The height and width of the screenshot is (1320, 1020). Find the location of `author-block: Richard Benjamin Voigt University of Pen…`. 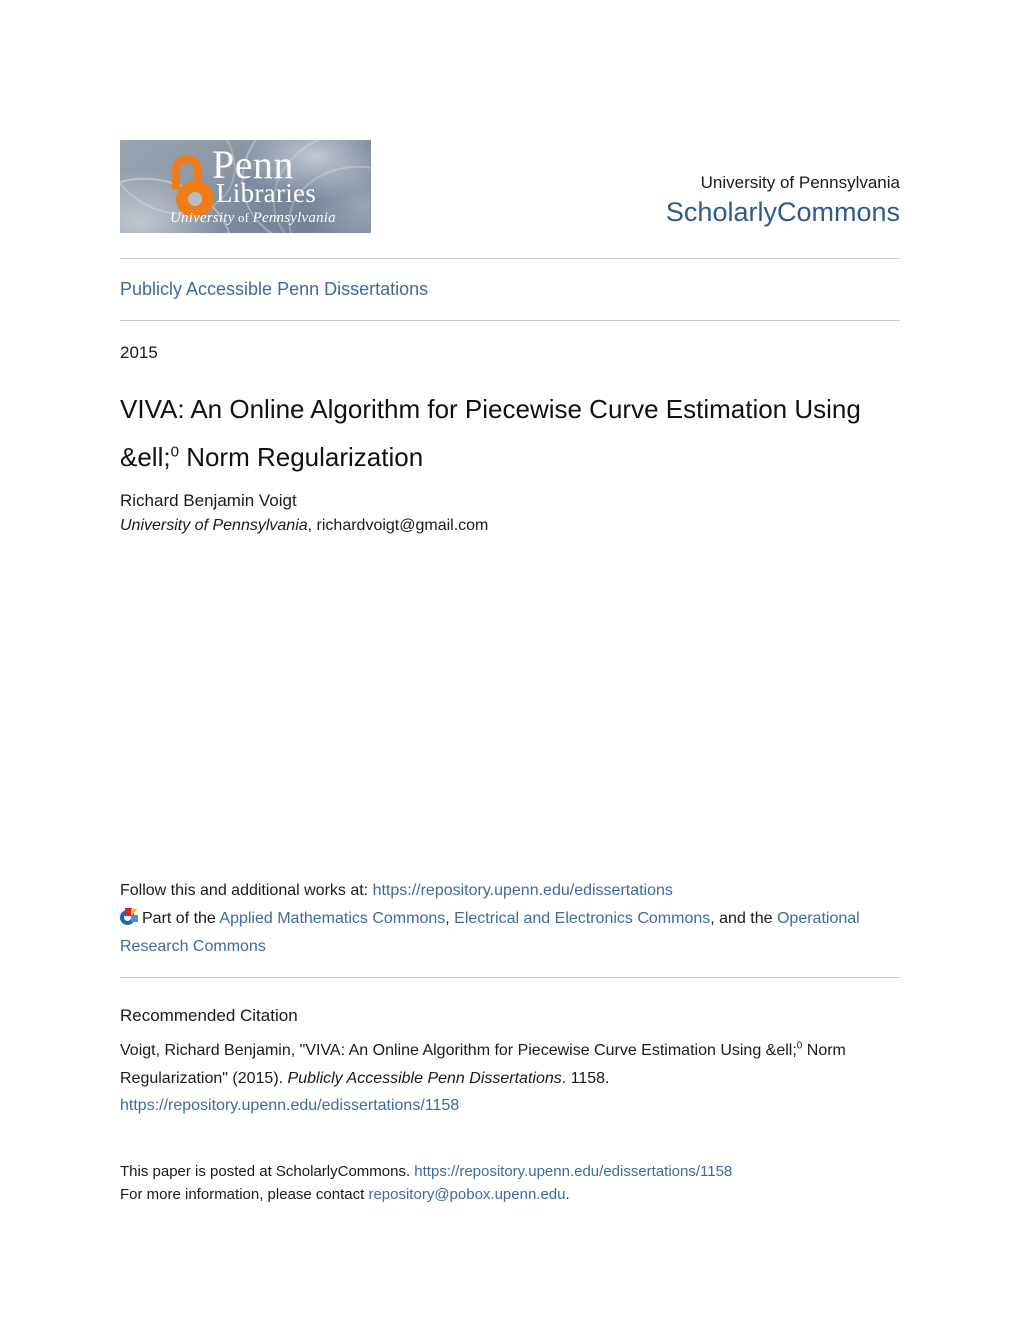

author-block: Richard Benjamin Voigt University of Pen… is located at coordinates (470, 513).